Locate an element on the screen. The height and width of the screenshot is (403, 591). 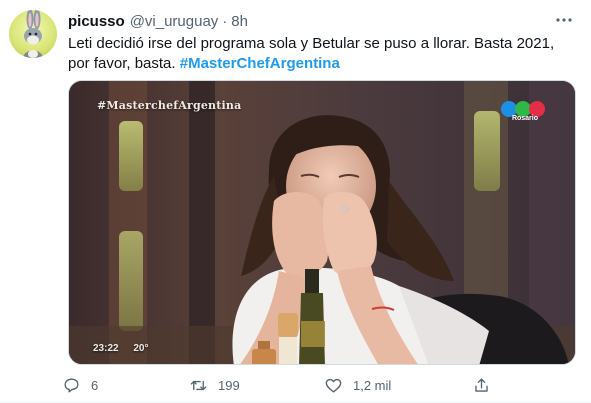
reply-count: 6 is located at coordinates (95, 385).